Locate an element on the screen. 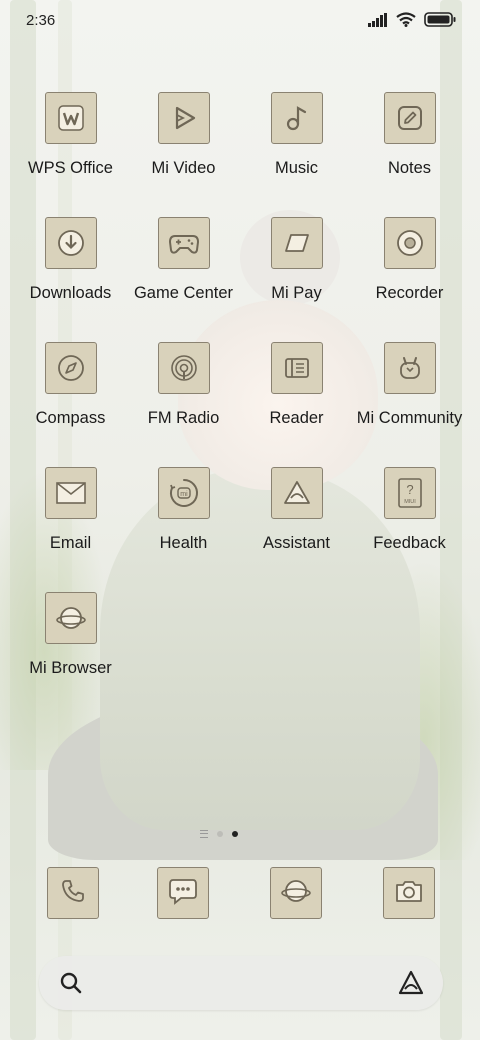 This screenshot has height=1040, width=480. app-mi-browser: Mi Browser is located at coordinates (70, 635).